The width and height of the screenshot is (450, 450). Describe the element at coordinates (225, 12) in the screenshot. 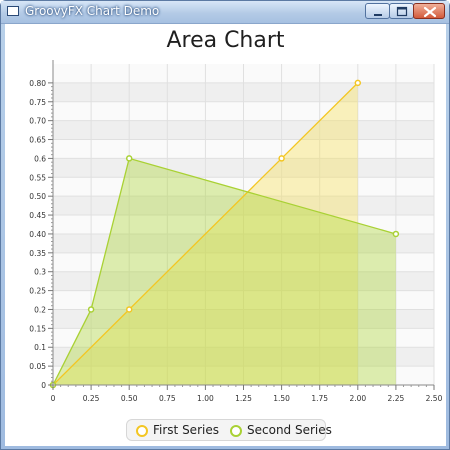

I see `title-bar: GroovyFX Chart Demo` at that location.